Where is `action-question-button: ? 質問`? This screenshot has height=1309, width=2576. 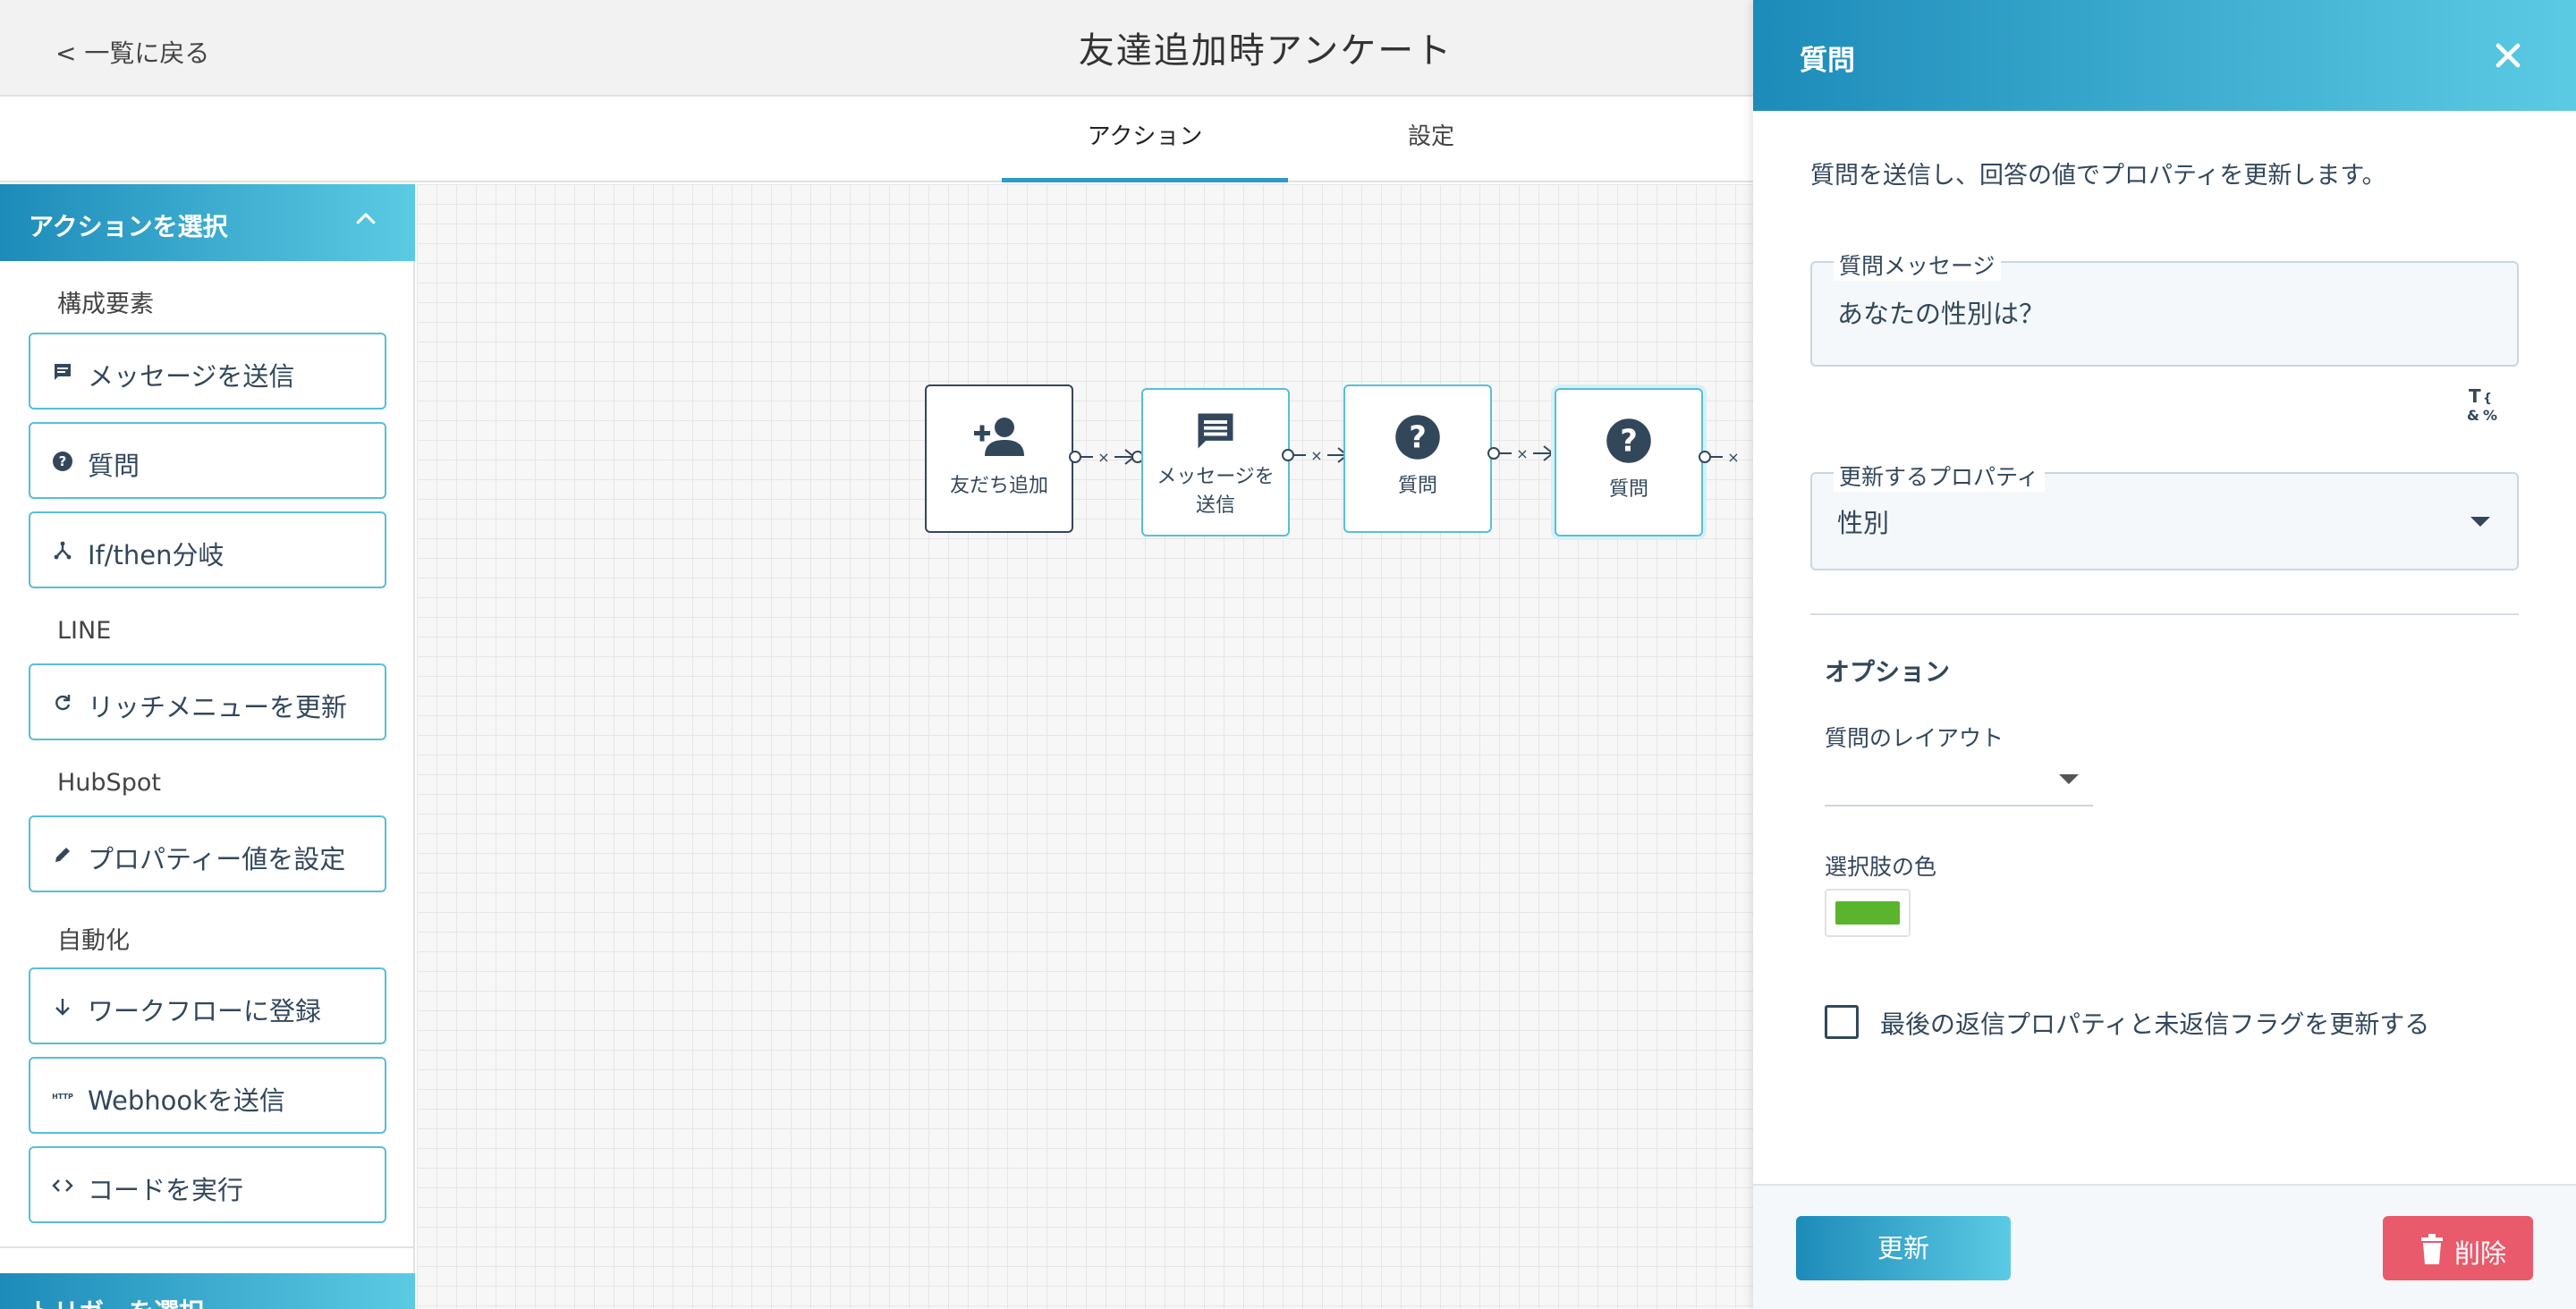 action-question-button: ? 質問 is located at coordinates (207, 460).